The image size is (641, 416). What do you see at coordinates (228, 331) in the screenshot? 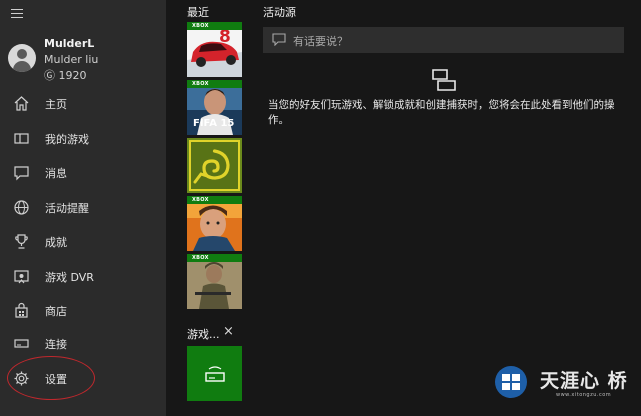
I see `close-icon: ×` at bounding box center [228, 331].